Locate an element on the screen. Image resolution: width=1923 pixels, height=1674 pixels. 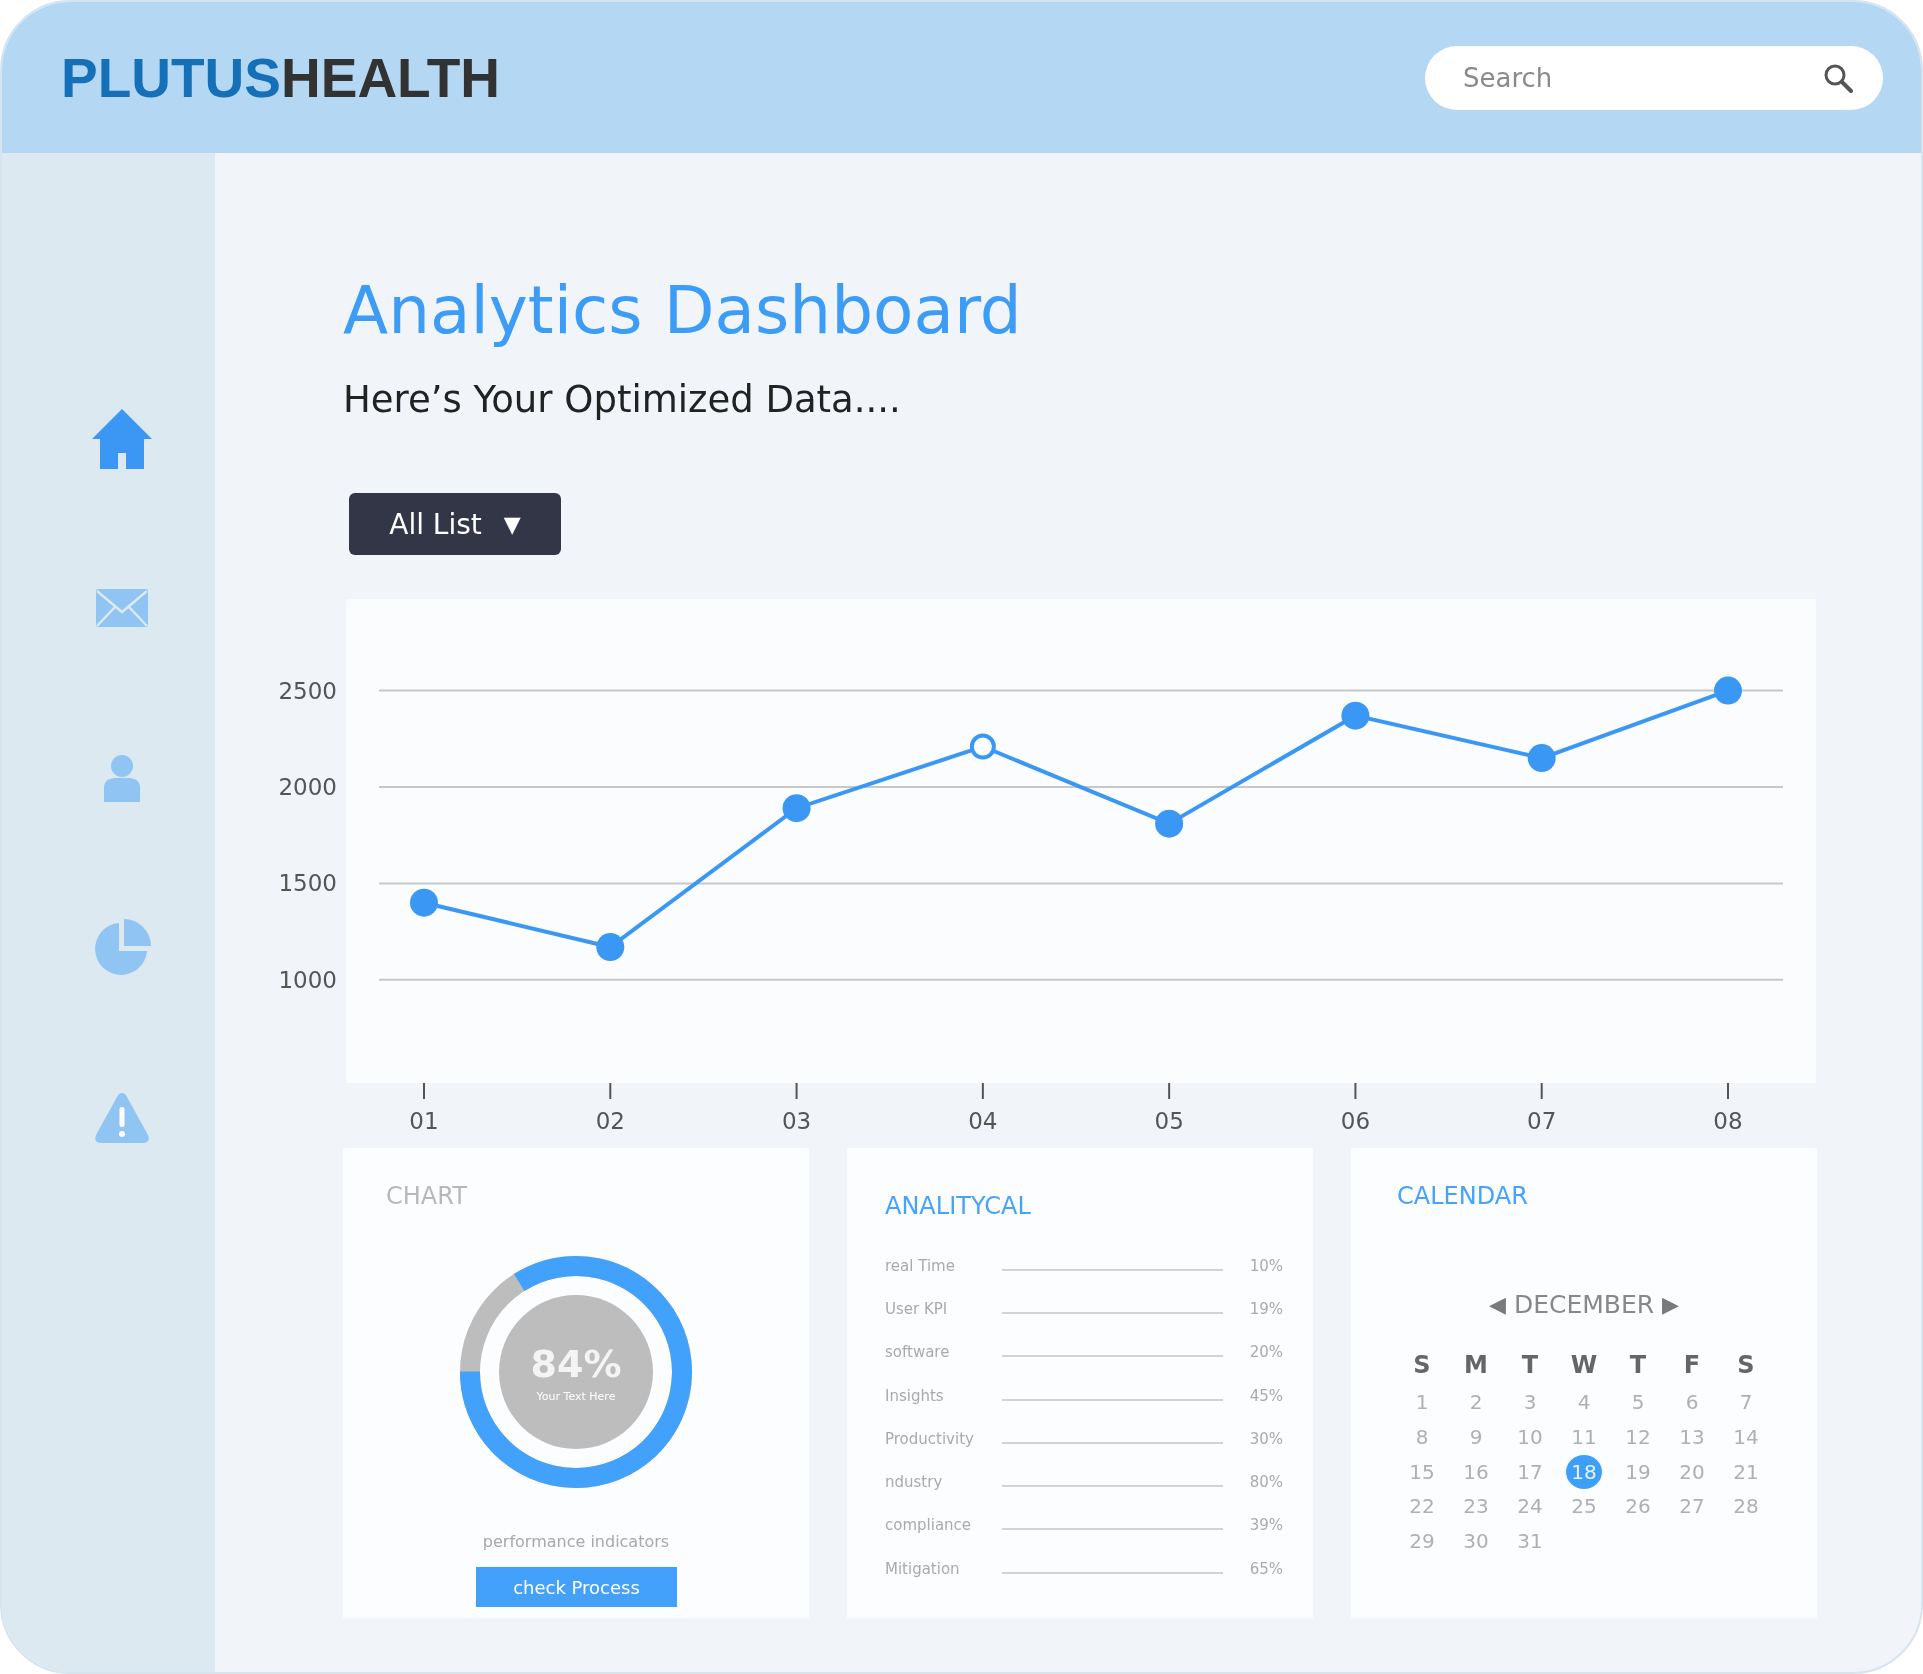
calendar-day: 25 is located at coordinates (1584, 1506).